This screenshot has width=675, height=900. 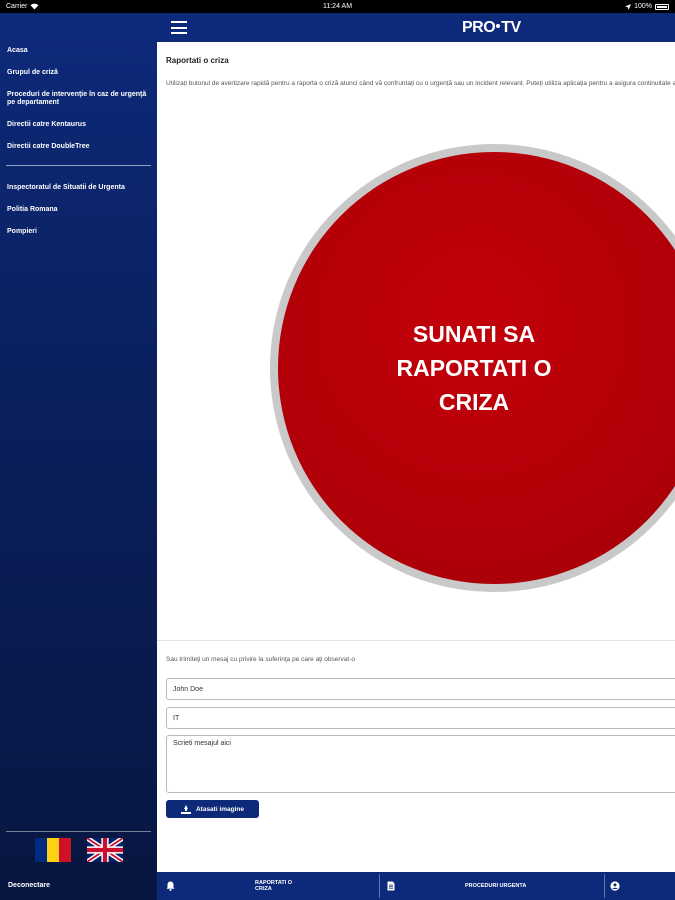 I want to click on bell-icon, so click(x=170, y=886).